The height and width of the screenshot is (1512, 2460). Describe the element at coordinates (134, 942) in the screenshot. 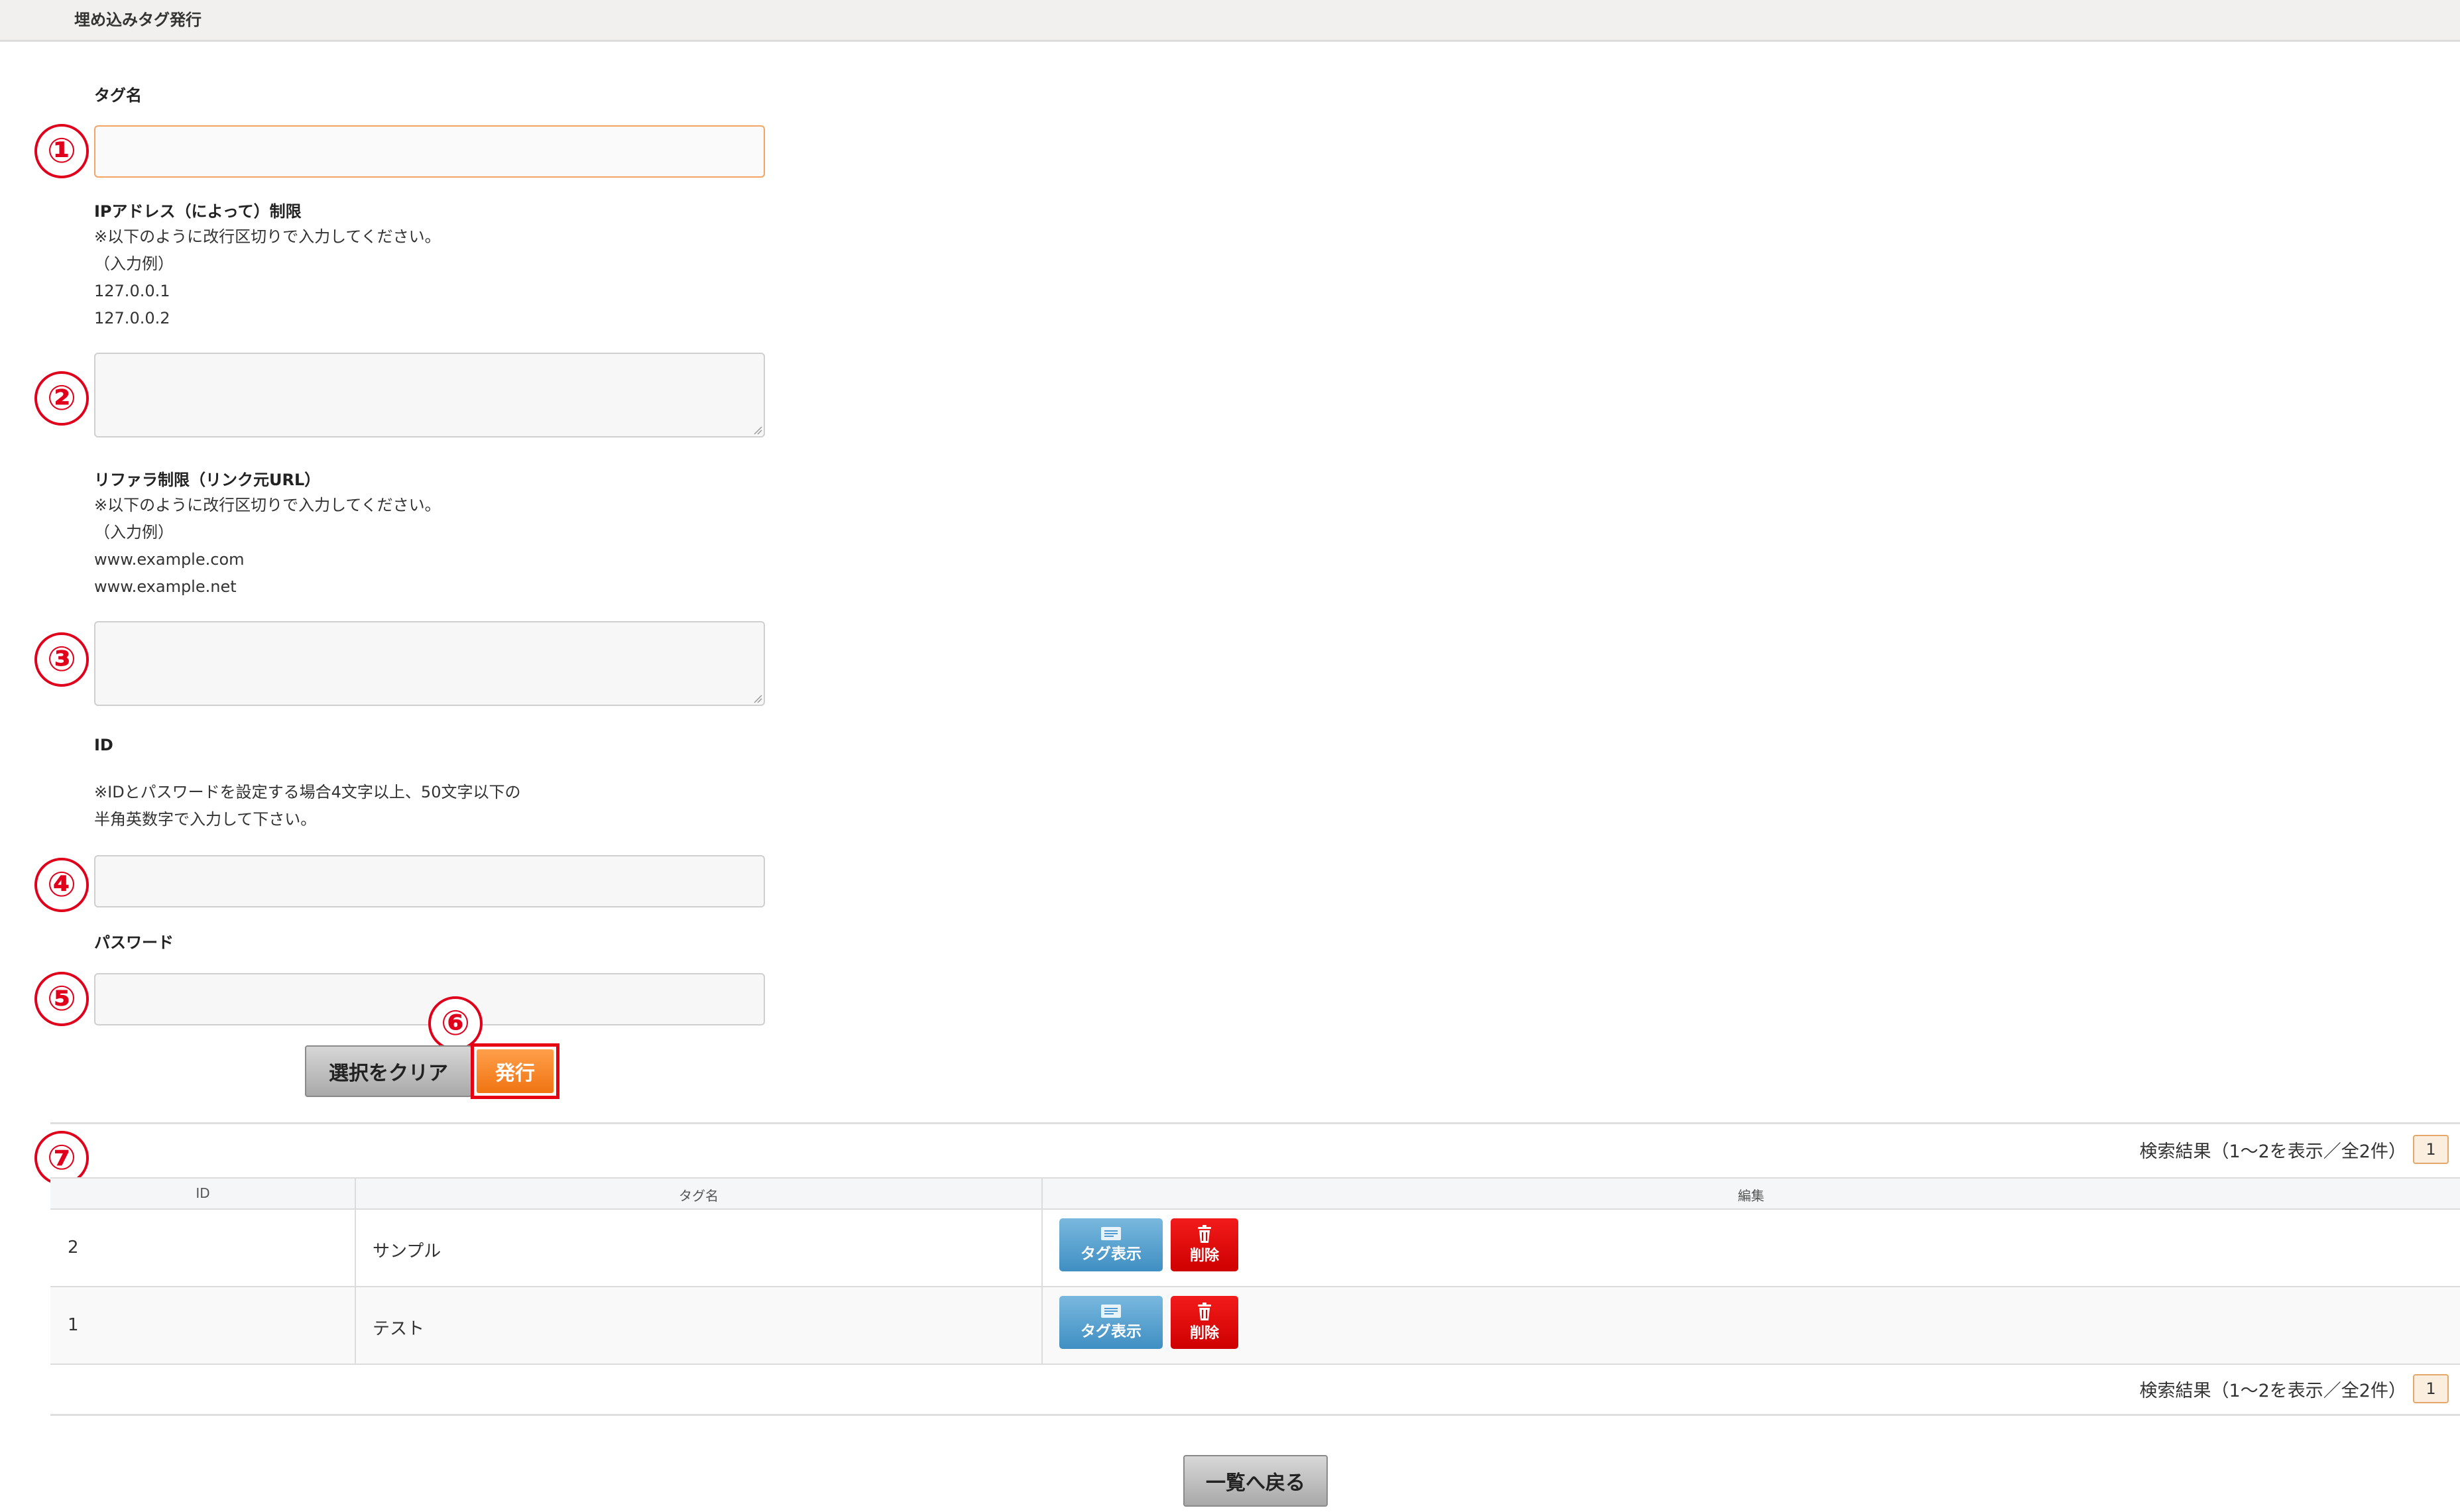

I see `password-label: パスワード` at that location.